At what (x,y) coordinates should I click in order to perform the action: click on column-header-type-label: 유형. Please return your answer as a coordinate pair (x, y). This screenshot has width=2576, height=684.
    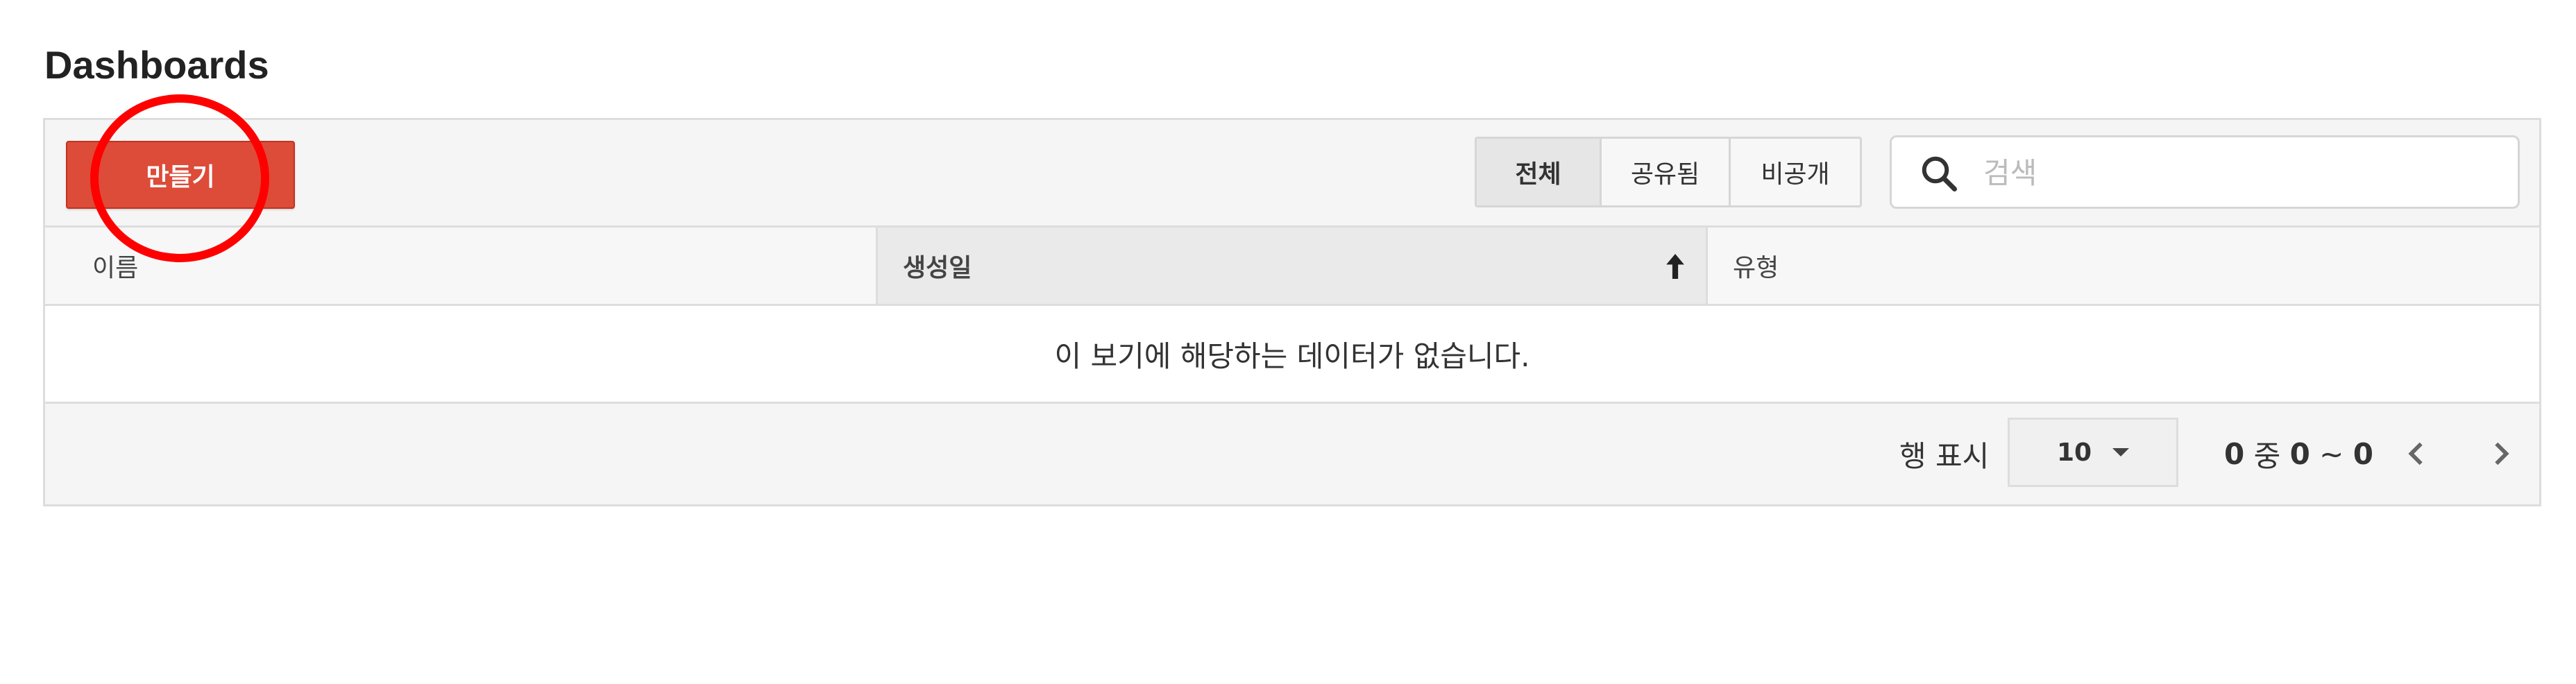
    Looking at the image, I should click on (1756, 268).